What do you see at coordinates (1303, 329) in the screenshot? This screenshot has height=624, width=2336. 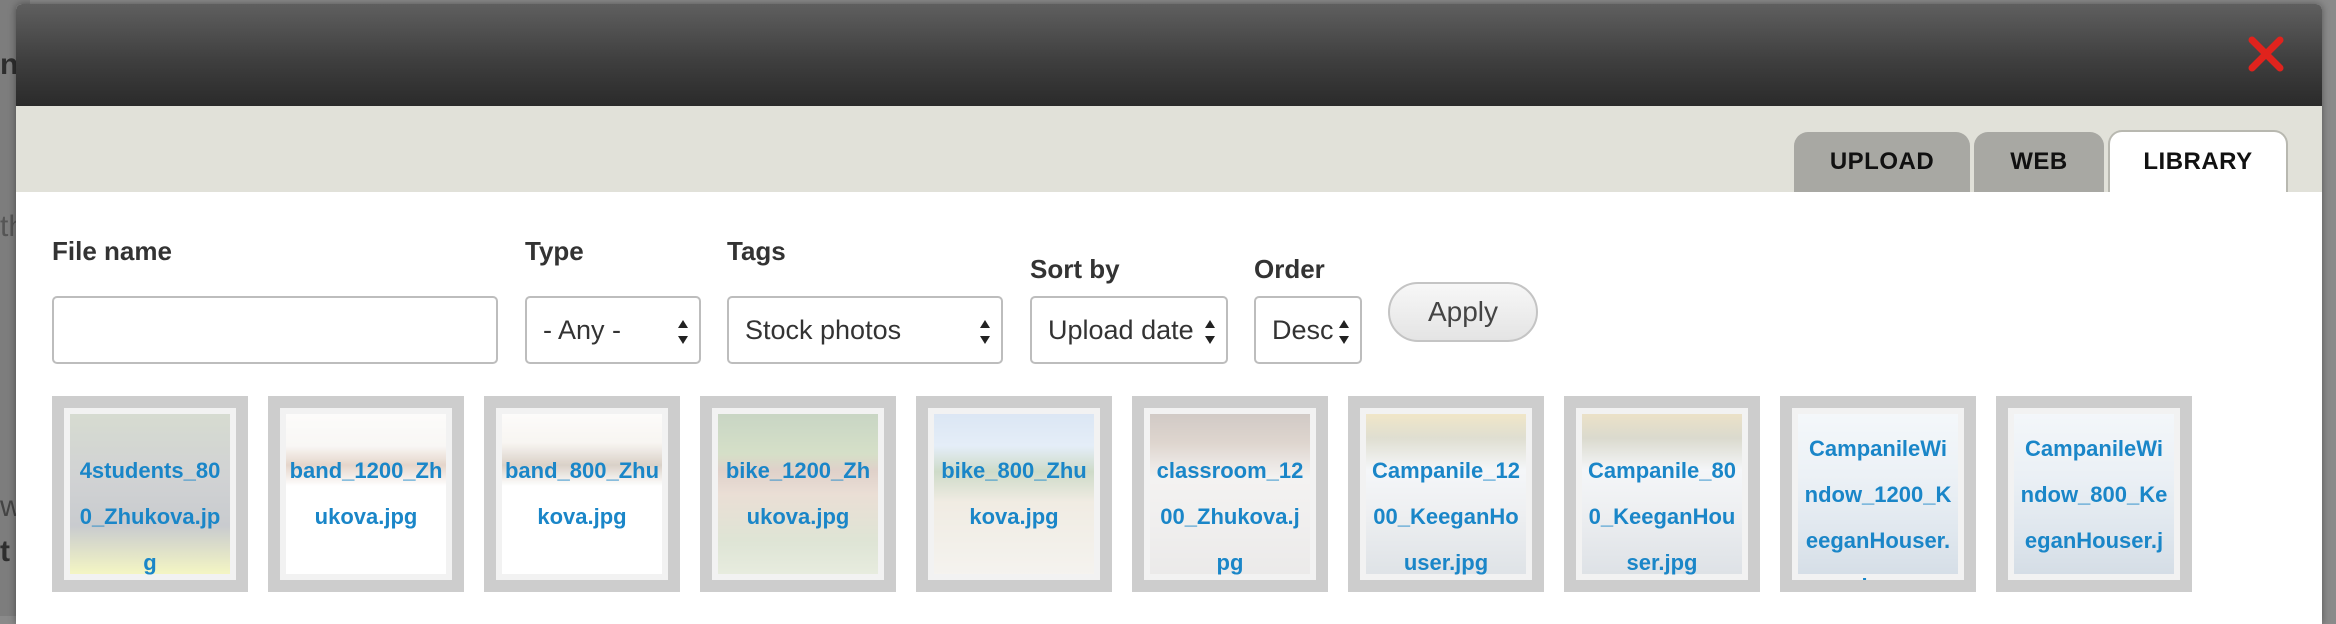 I see `order-select-value: Desc` at bounding box center [1303, 329].